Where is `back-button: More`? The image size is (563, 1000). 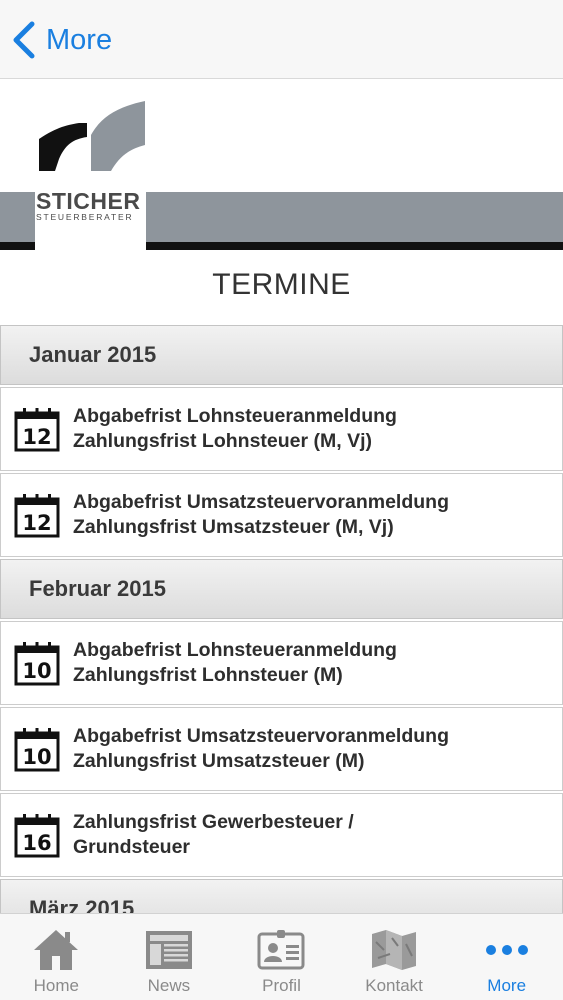
back-button: More is located at coordinates (61, 40).